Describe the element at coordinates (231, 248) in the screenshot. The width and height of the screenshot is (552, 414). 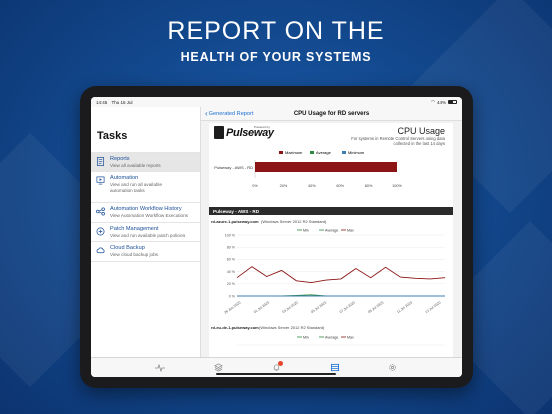
I see `ytick-label: 80 %` at that location.